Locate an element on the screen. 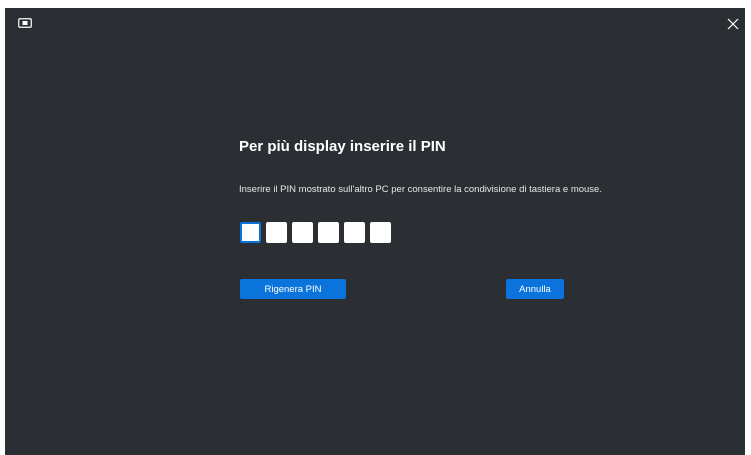 Image resolution: width=751 pixels, height=455 pixels. cancel-button: Annulla is located at coordinates (535, 289).